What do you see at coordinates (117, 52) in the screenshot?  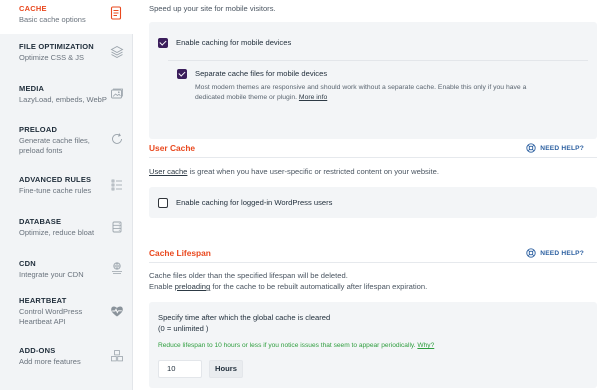 I see `layers-icon` at bounding box center [117, 52].